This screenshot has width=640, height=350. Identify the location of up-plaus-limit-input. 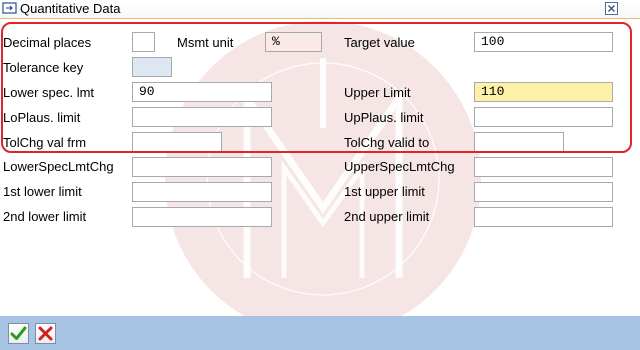
(543, 117).